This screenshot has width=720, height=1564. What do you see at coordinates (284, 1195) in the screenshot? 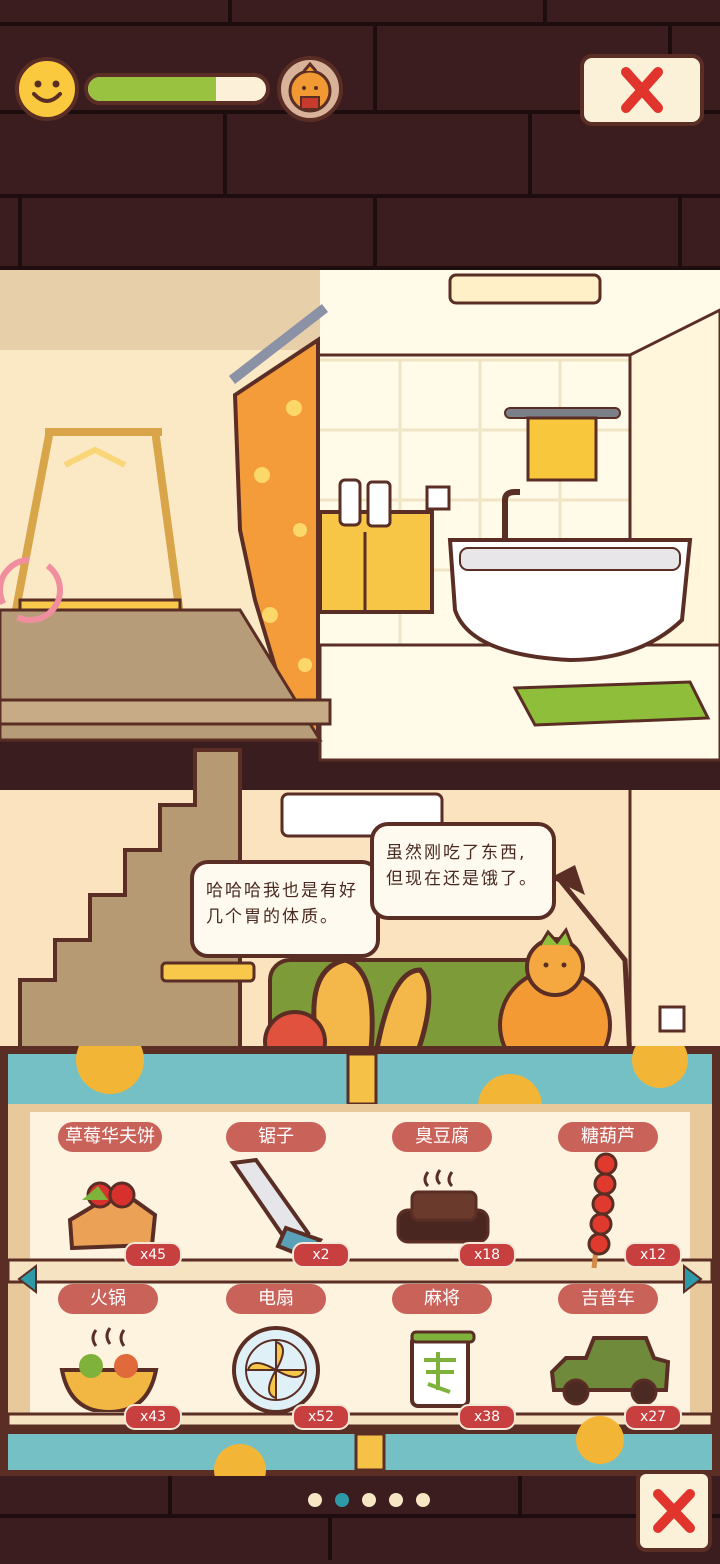
I see `item-slot-saw: 锯子 x2` at bounding box center [284, 1195].